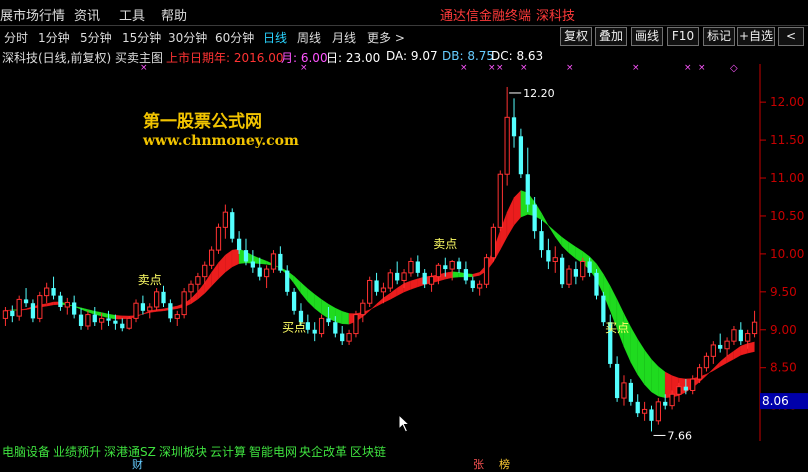 This screenshot has width=808, height=472. What do you see at coordinates (132, 14) in the screenshot?
I see `menu-tools: 工具` at bounding box center [132, 14].